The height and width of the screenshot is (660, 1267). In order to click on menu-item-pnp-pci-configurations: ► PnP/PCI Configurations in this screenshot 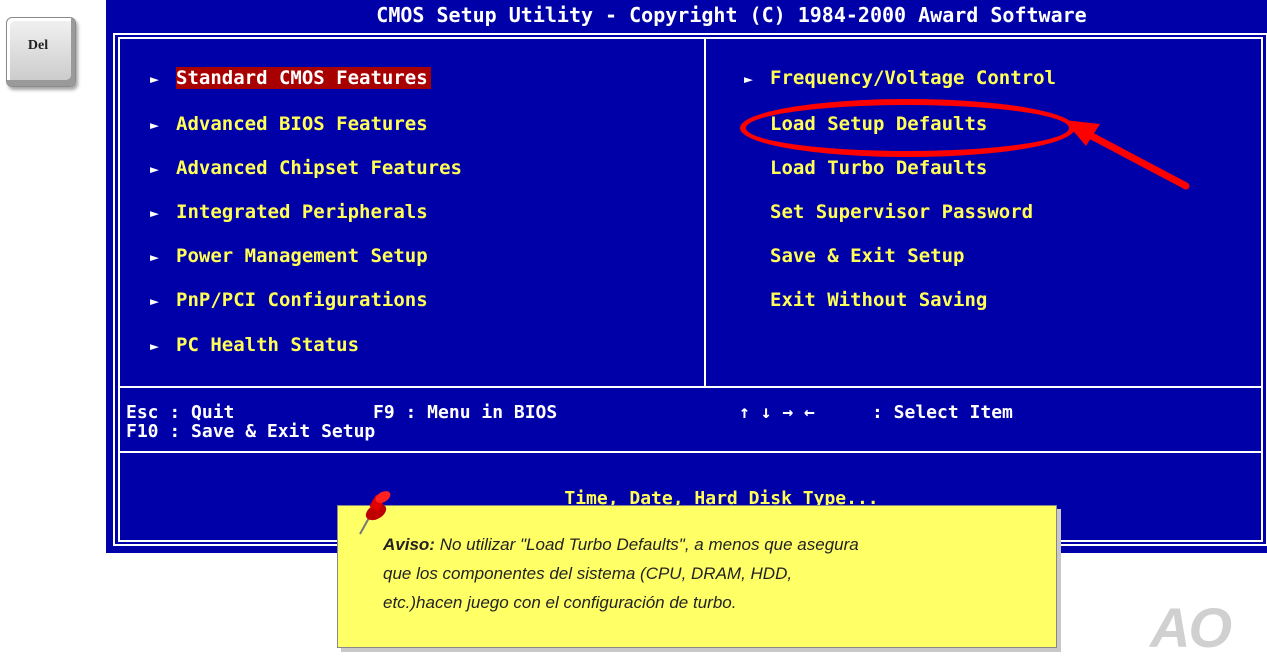, I will do `click(289, 300)`.